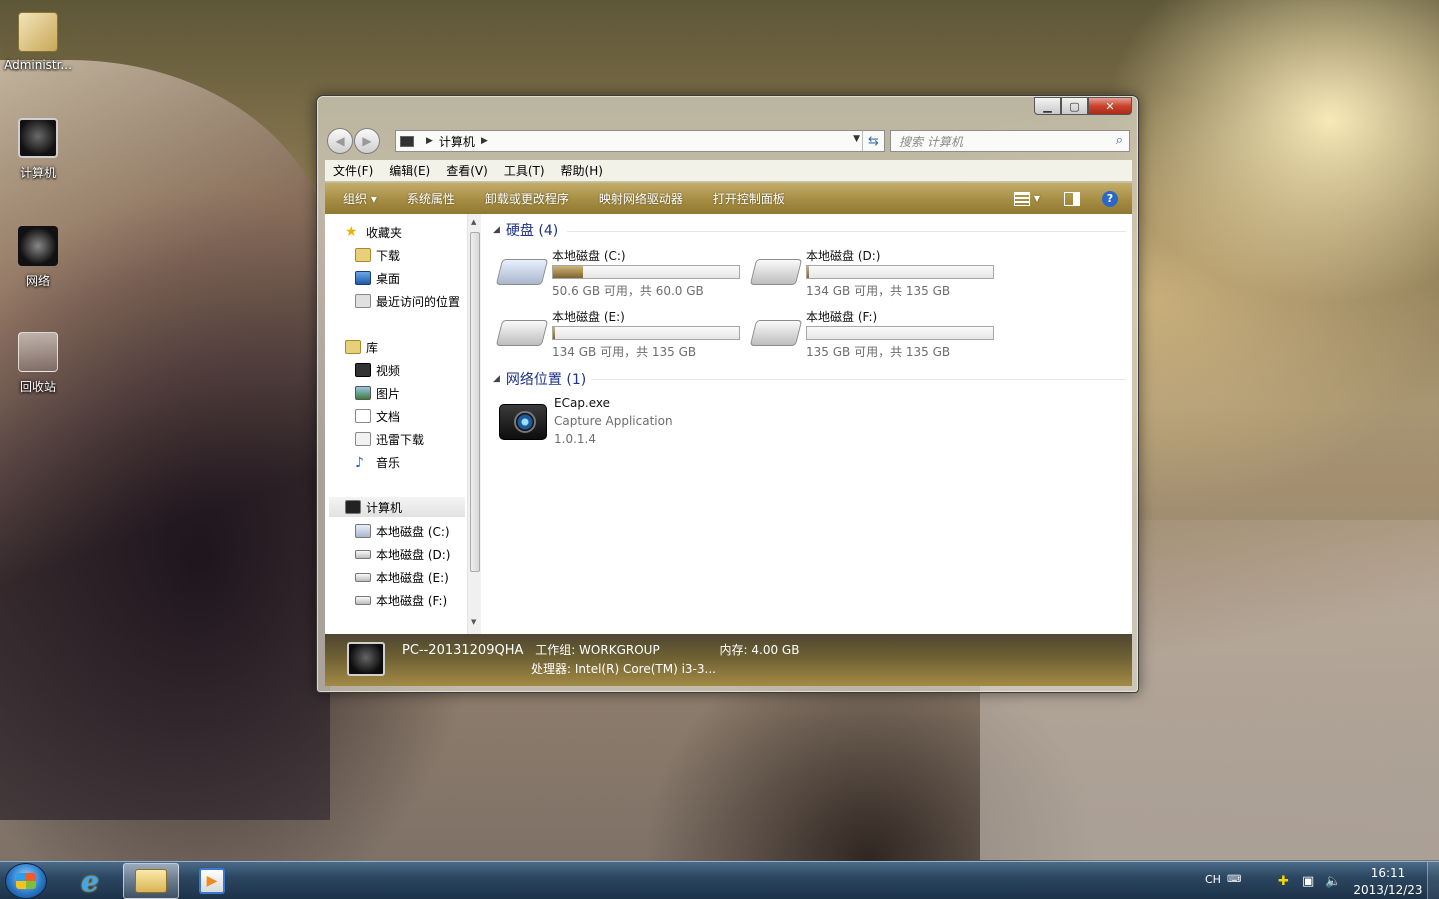 This screenshot has height=899, width=1439. I want to click on taskbar: e ▶ CH ⌨ ✚ ▣ 🔈 16:11 2013/12/23, so click(719, 880).